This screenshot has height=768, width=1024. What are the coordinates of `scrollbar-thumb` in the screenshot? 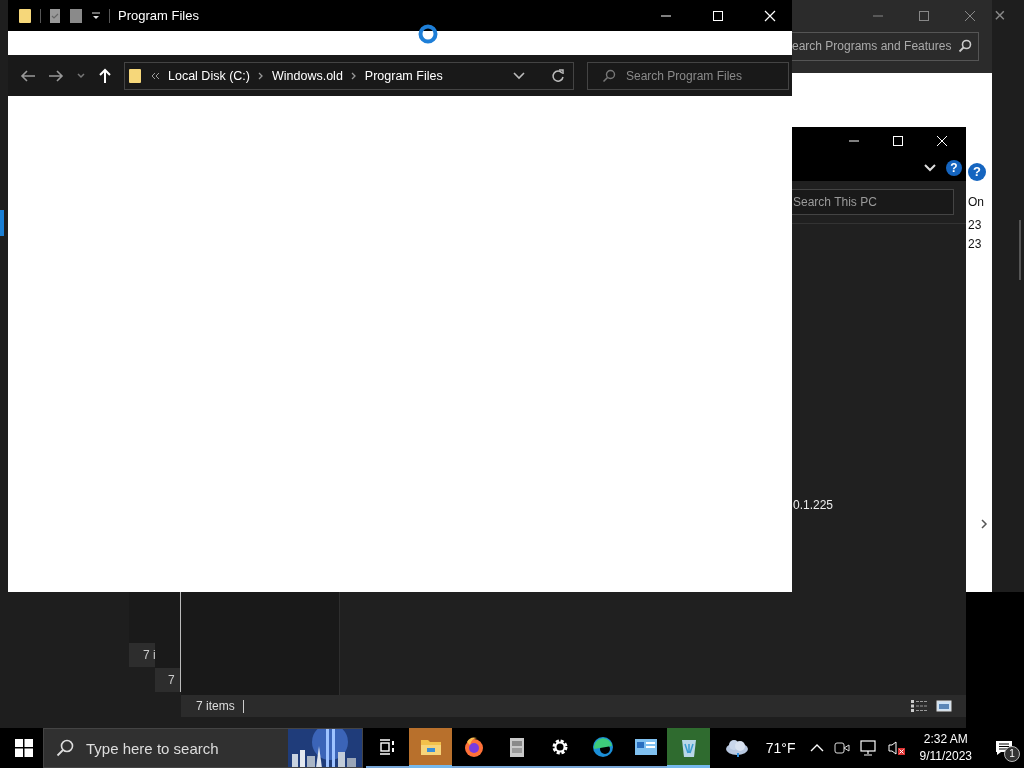 It's located at (1020, 250).